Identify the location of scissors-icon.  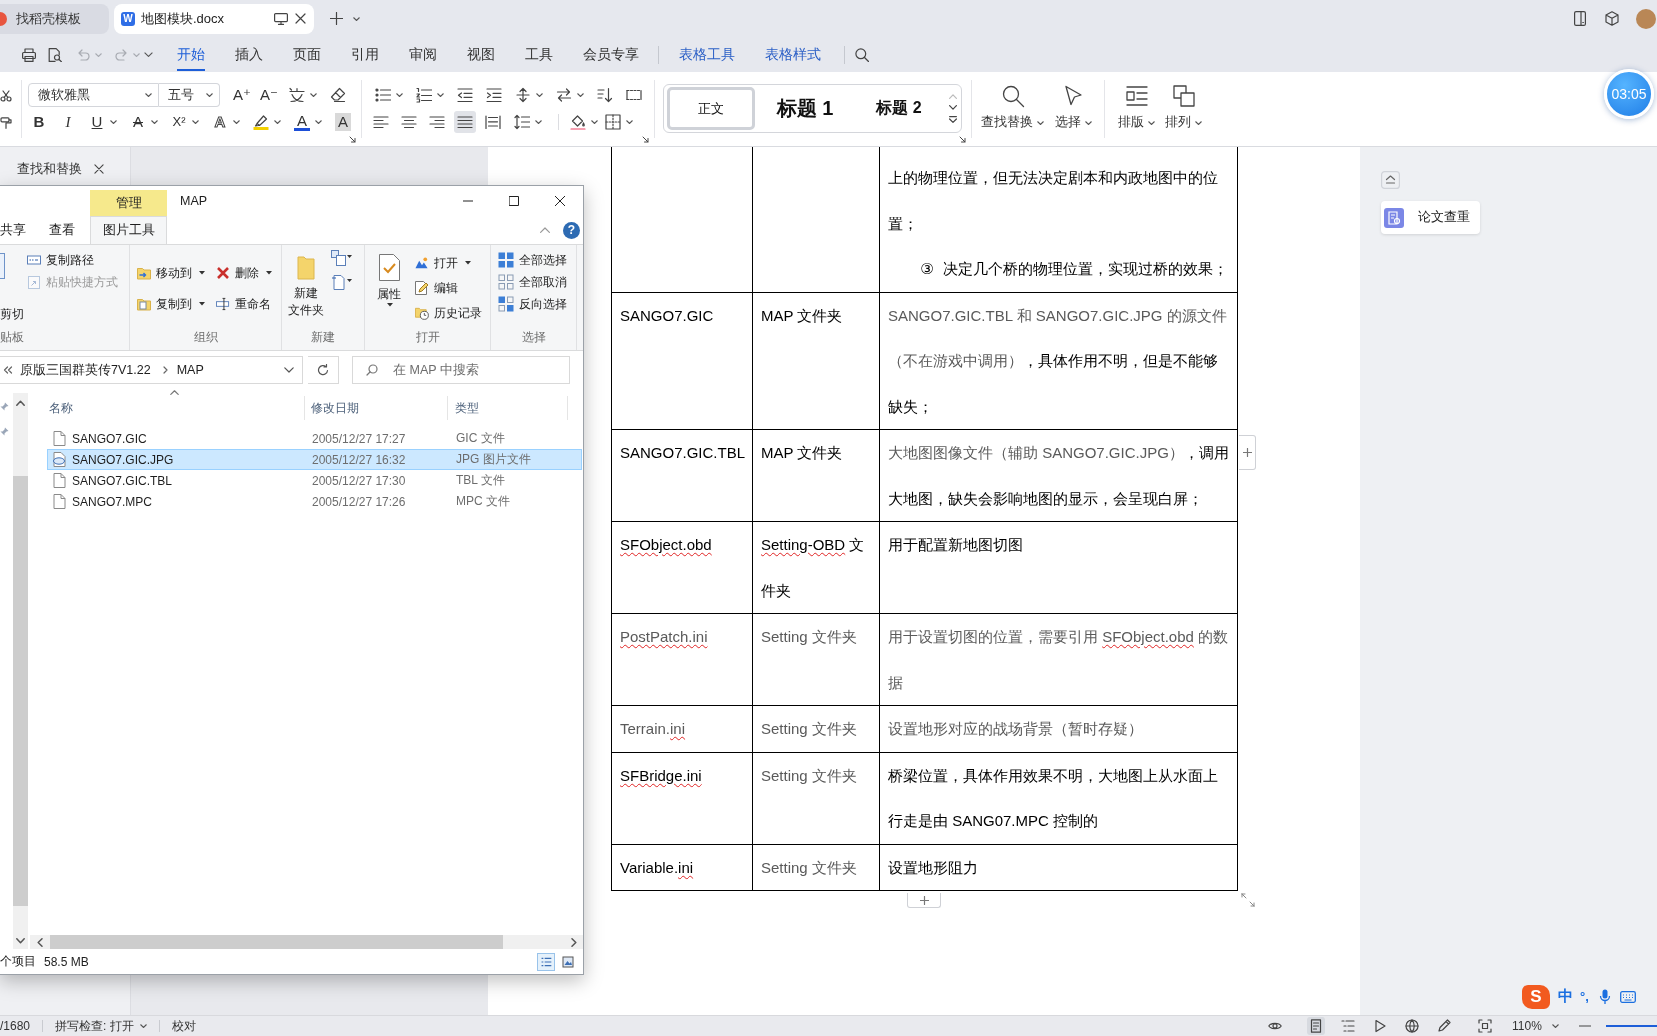
(6, 96).